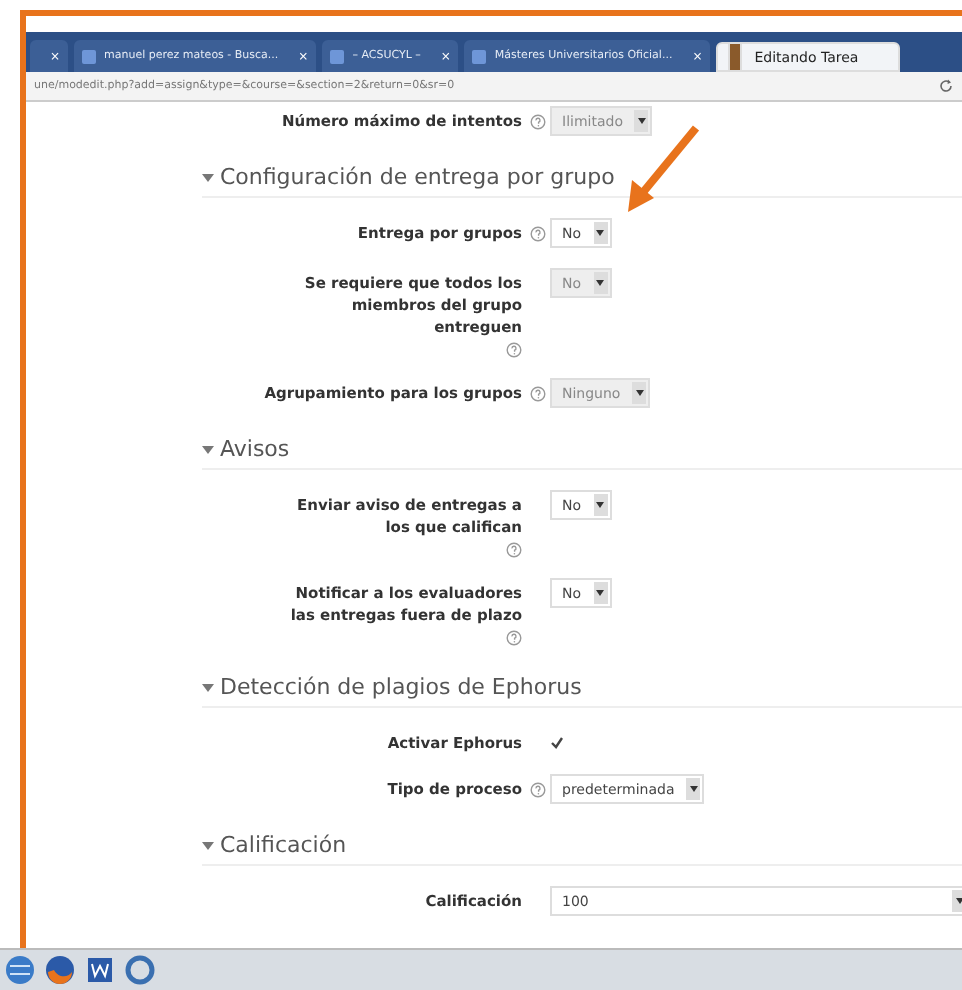 The image size is (962, 990). Describe the element at coordinates (20, 970) in the screenshot. I see `globe-icon` at that location.